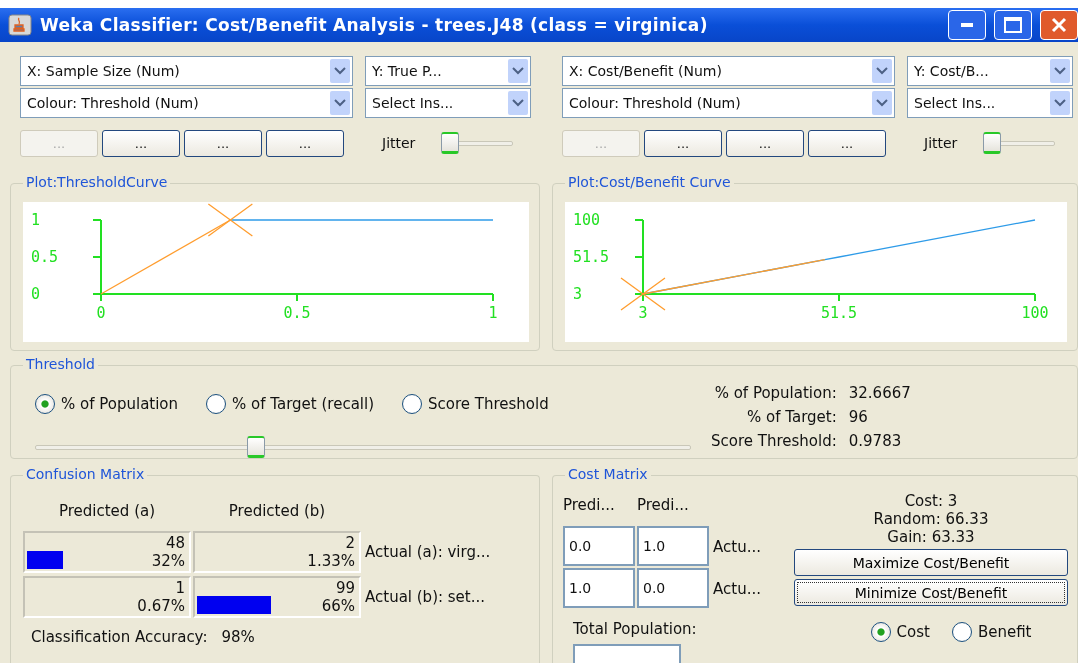 Image resolution: width=1078 pixels, height=663 pixels. I want to click on y-tick-label: 51.5, so click(591, 257).